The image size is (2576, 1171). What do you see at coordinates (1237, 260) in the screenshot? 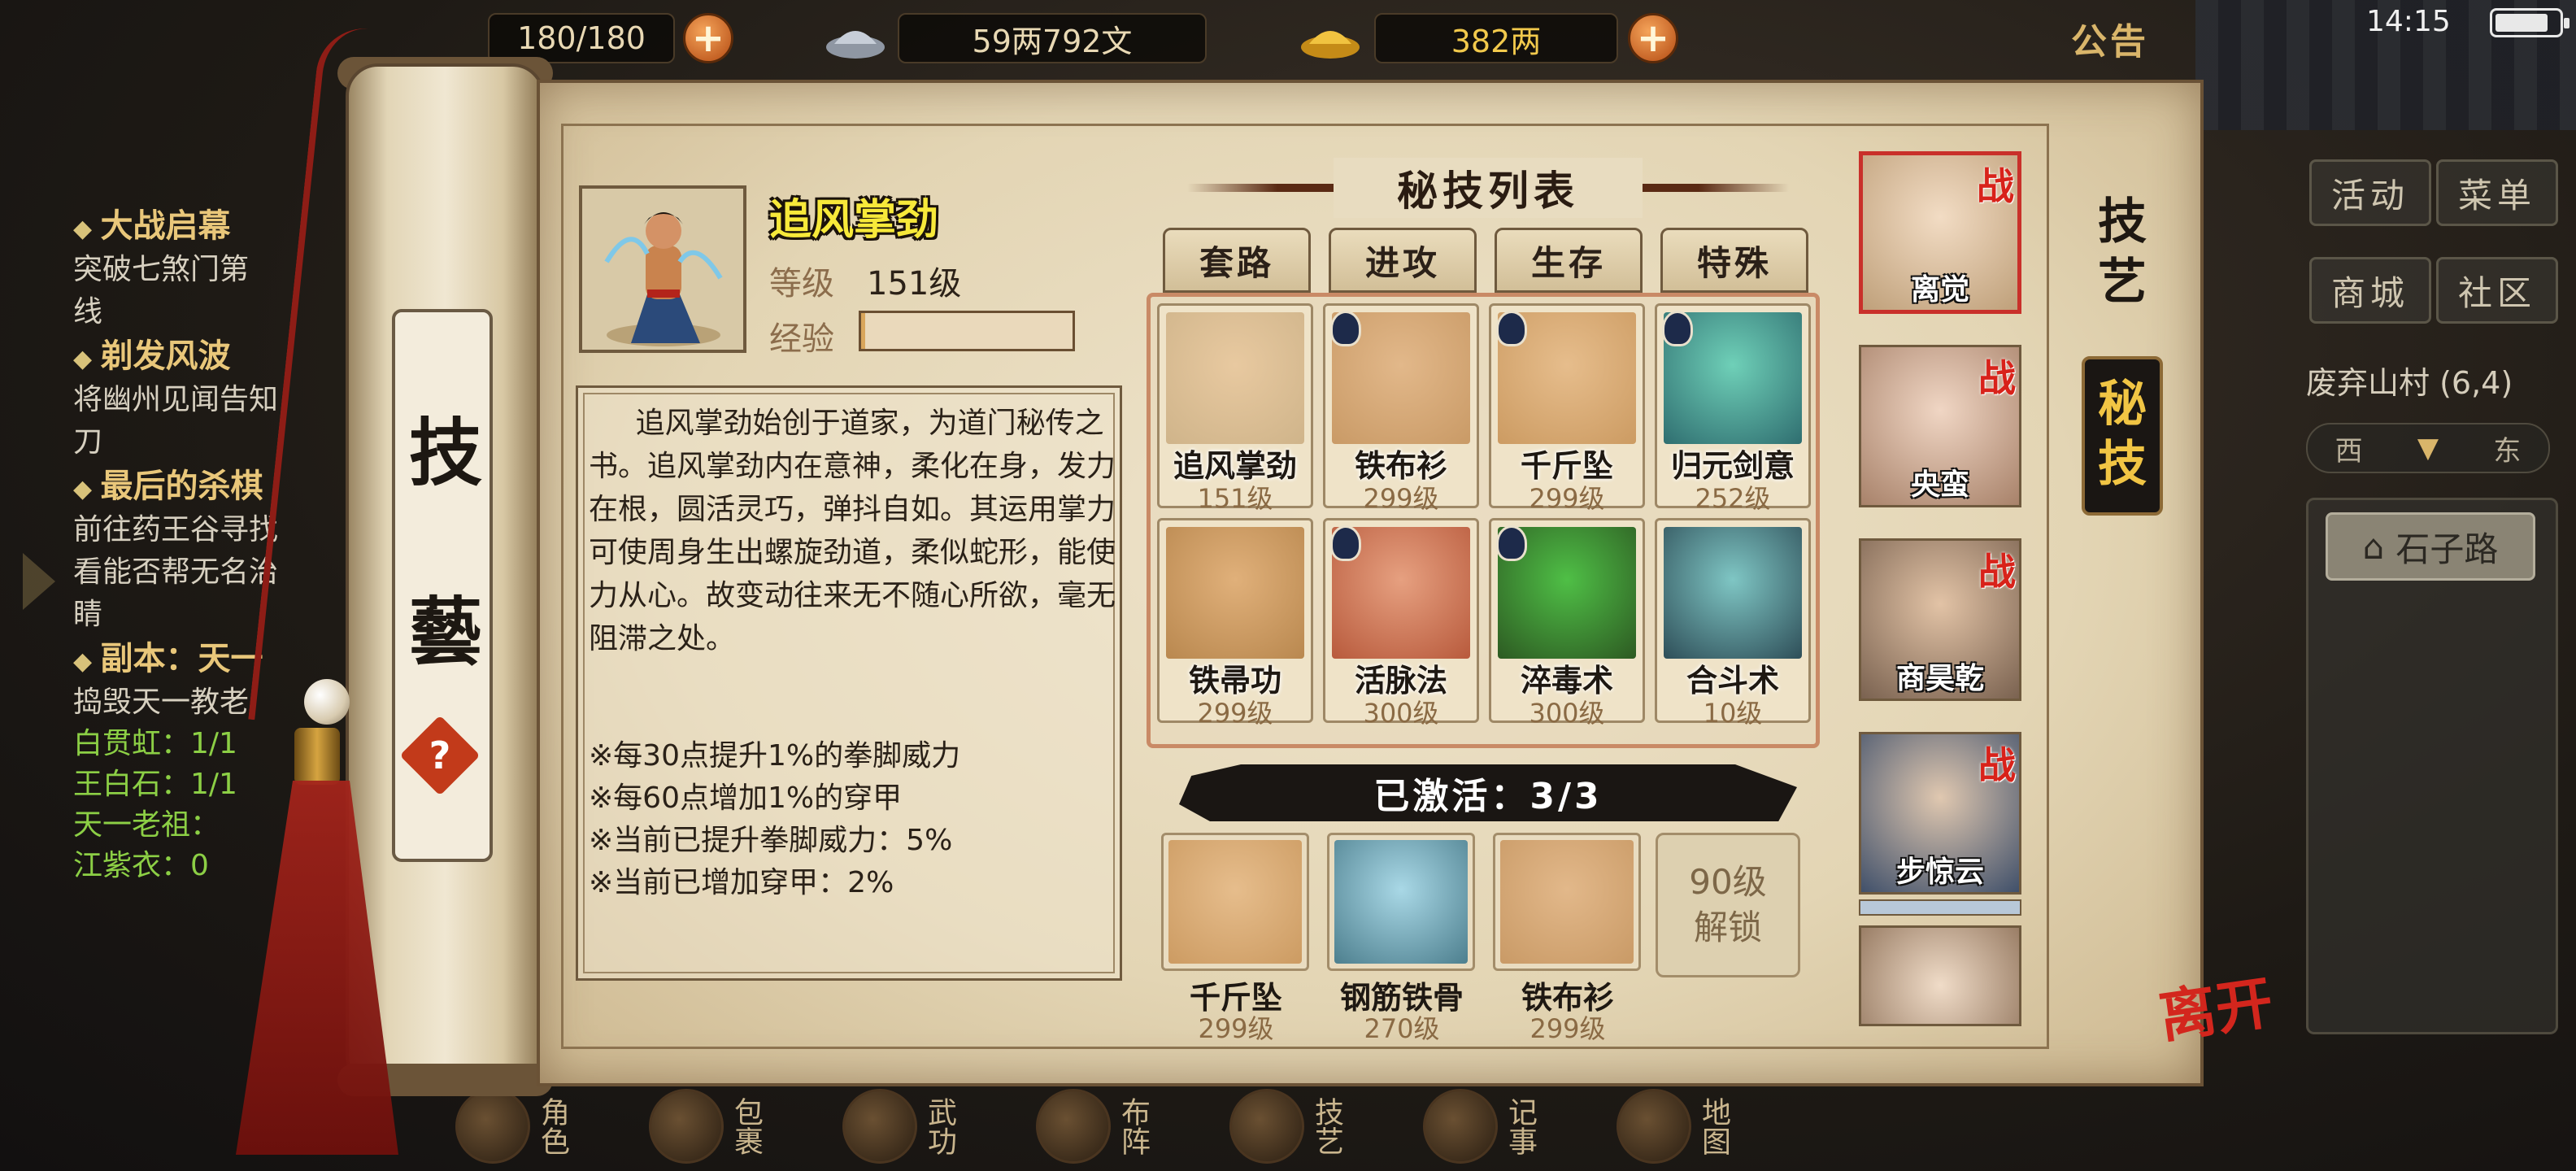
I see `tab-routine: 套路` at bounding box center [1237, 260].